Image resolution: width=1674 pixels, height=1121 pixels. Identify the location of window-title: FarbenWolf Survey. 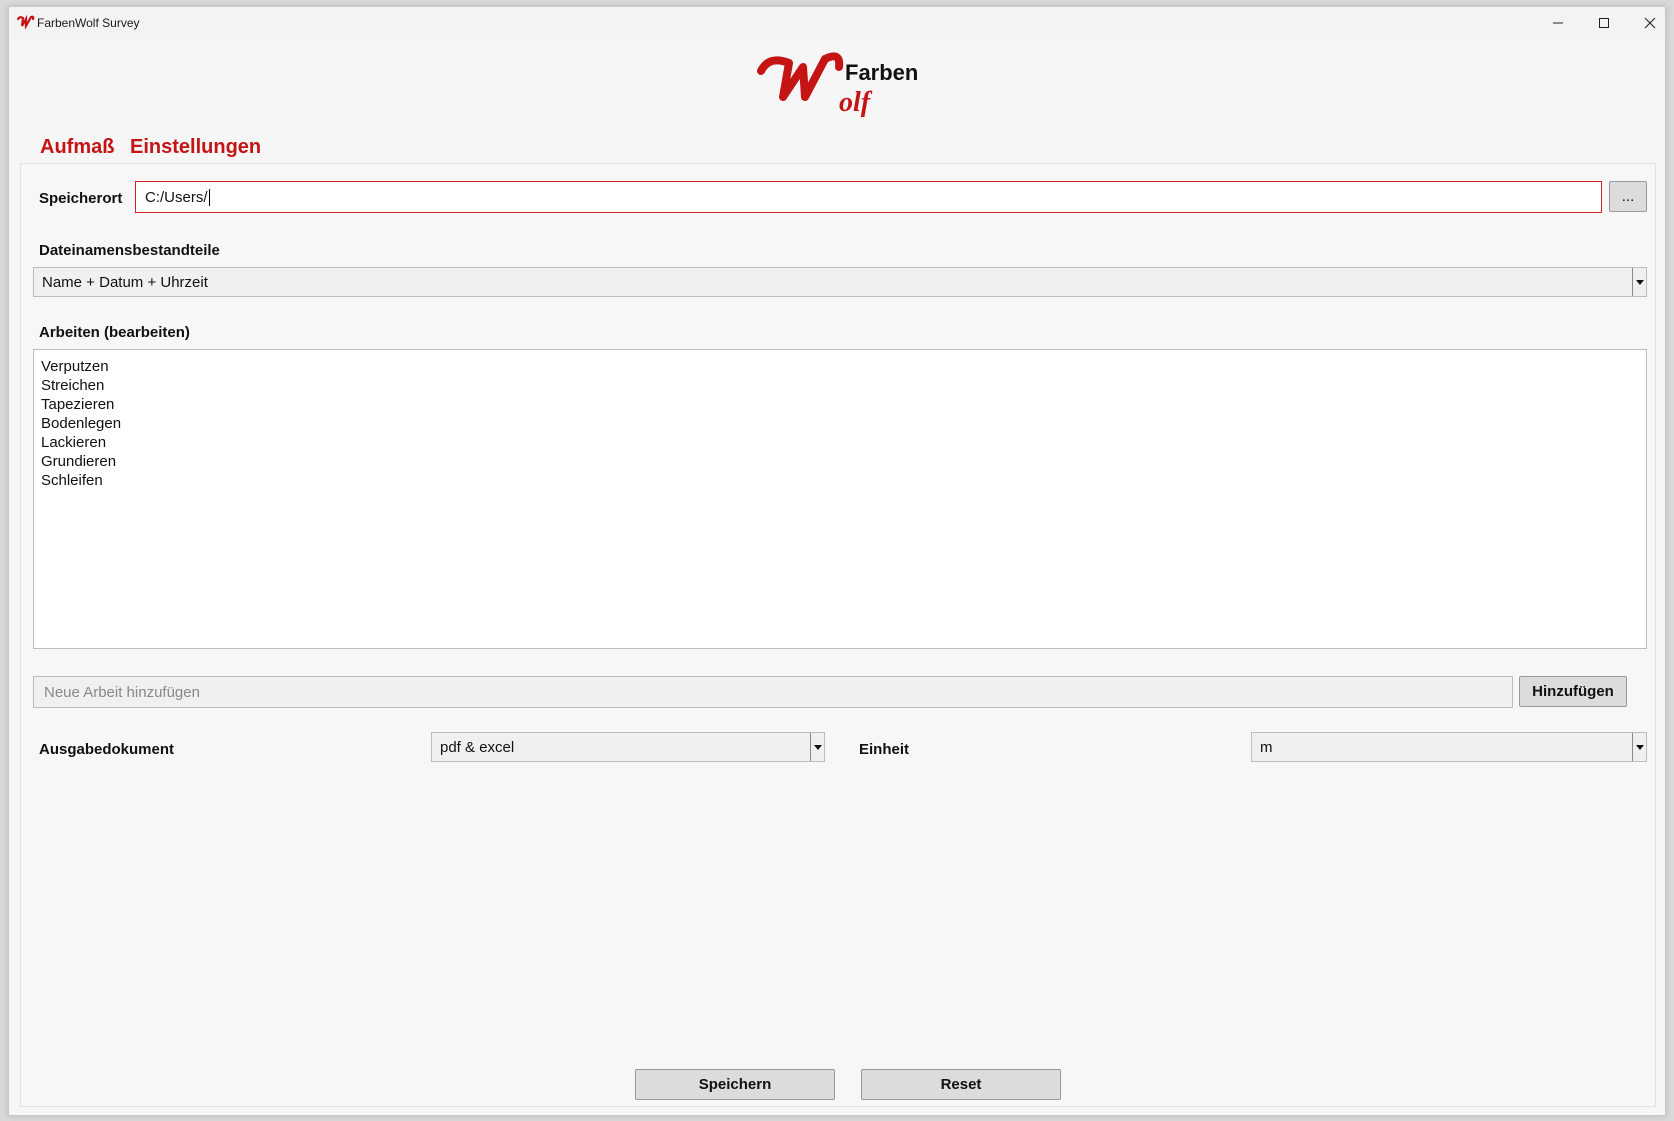
(88, 23).